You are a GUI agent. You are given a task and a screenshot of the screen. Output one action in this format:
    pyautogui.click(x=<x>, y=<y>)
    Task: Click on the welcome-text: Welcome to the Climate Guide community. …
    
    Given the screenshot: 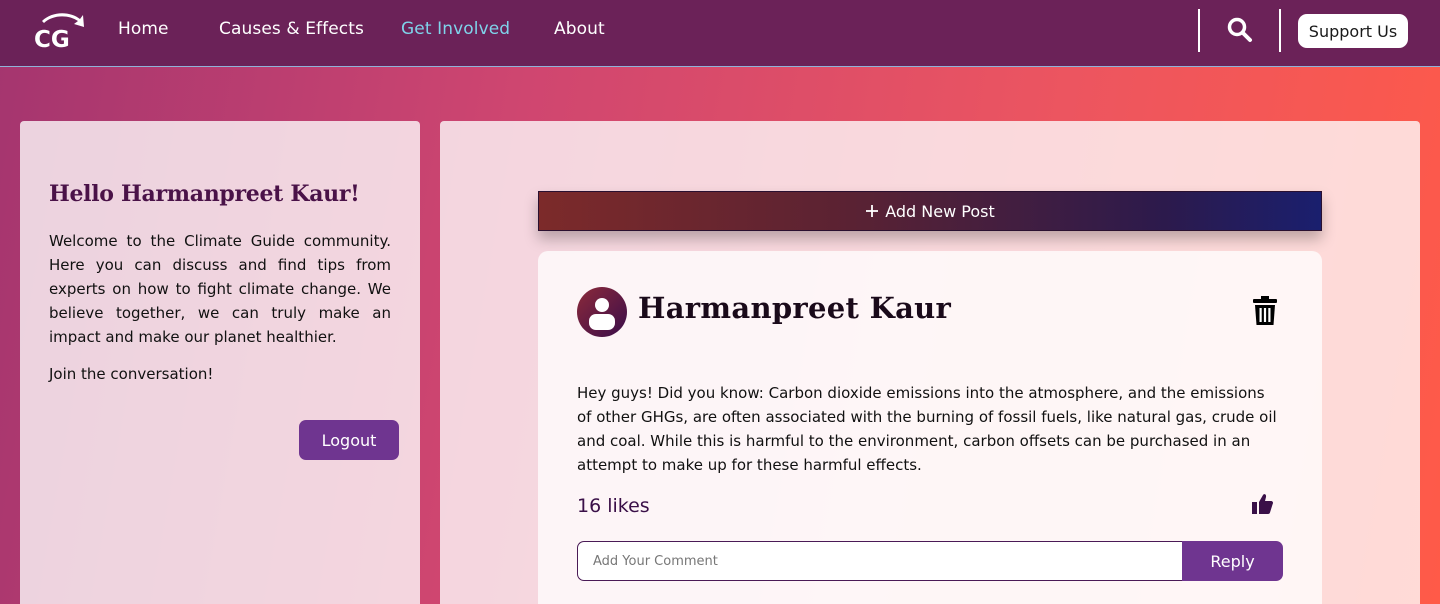 What is the action you would take?
    pyautogui.click(x=220, y=289)
    